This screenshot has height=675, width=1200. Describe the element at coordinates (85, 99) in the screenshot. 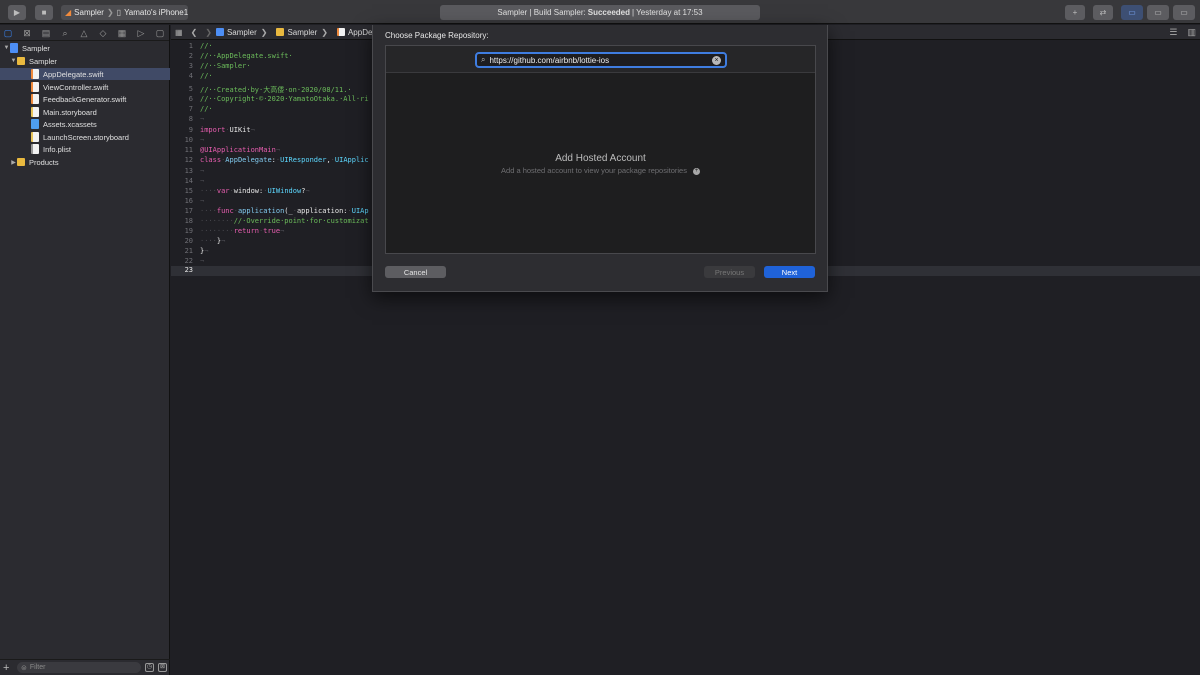

I see `tree-item-feedbackgenerator: FeedbackGenerator.swift` at that location.